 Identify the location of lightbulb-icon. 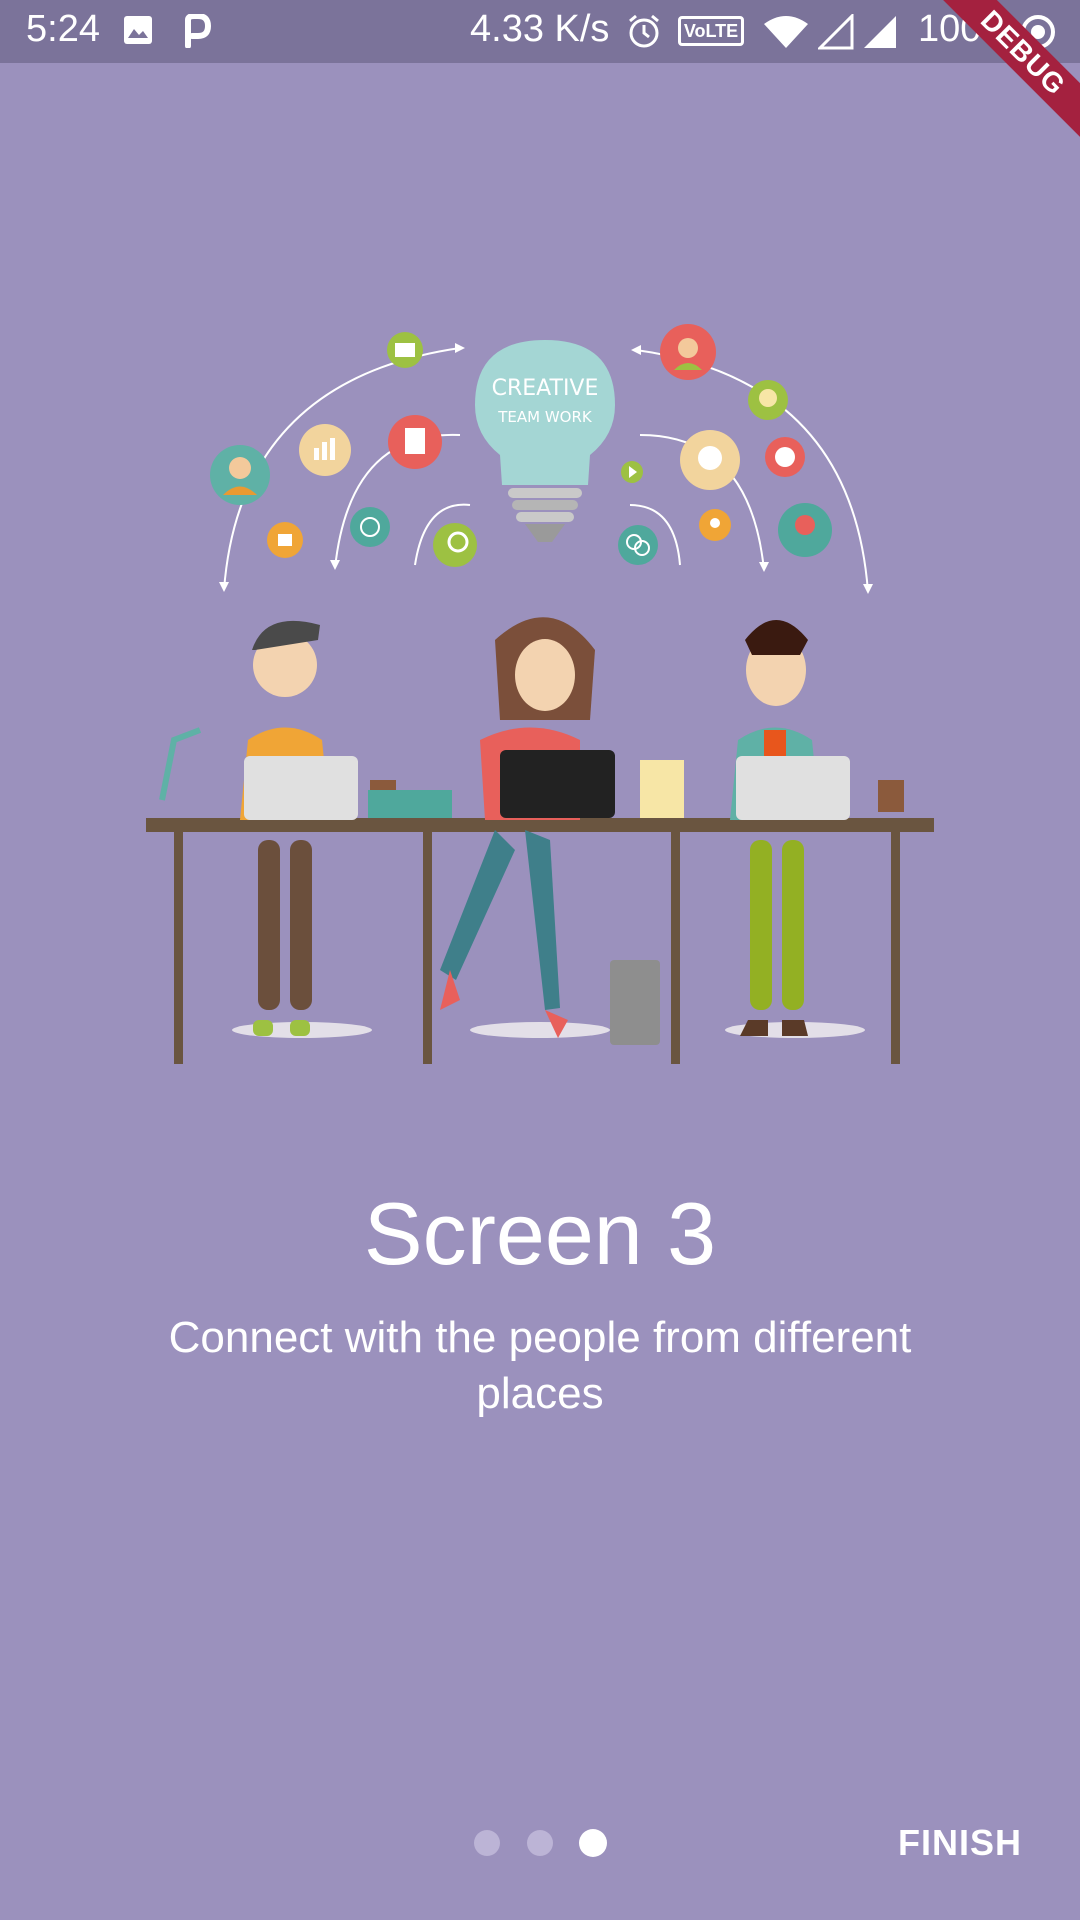
(545, 441).